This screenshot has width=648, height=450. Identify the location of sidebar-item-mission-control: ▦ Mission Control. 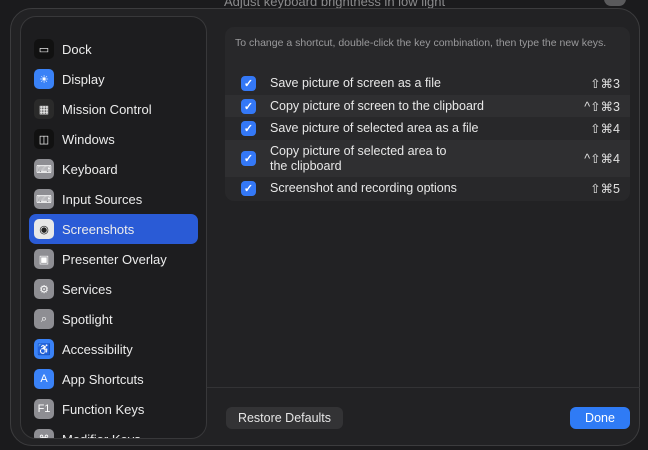
(113, 109).